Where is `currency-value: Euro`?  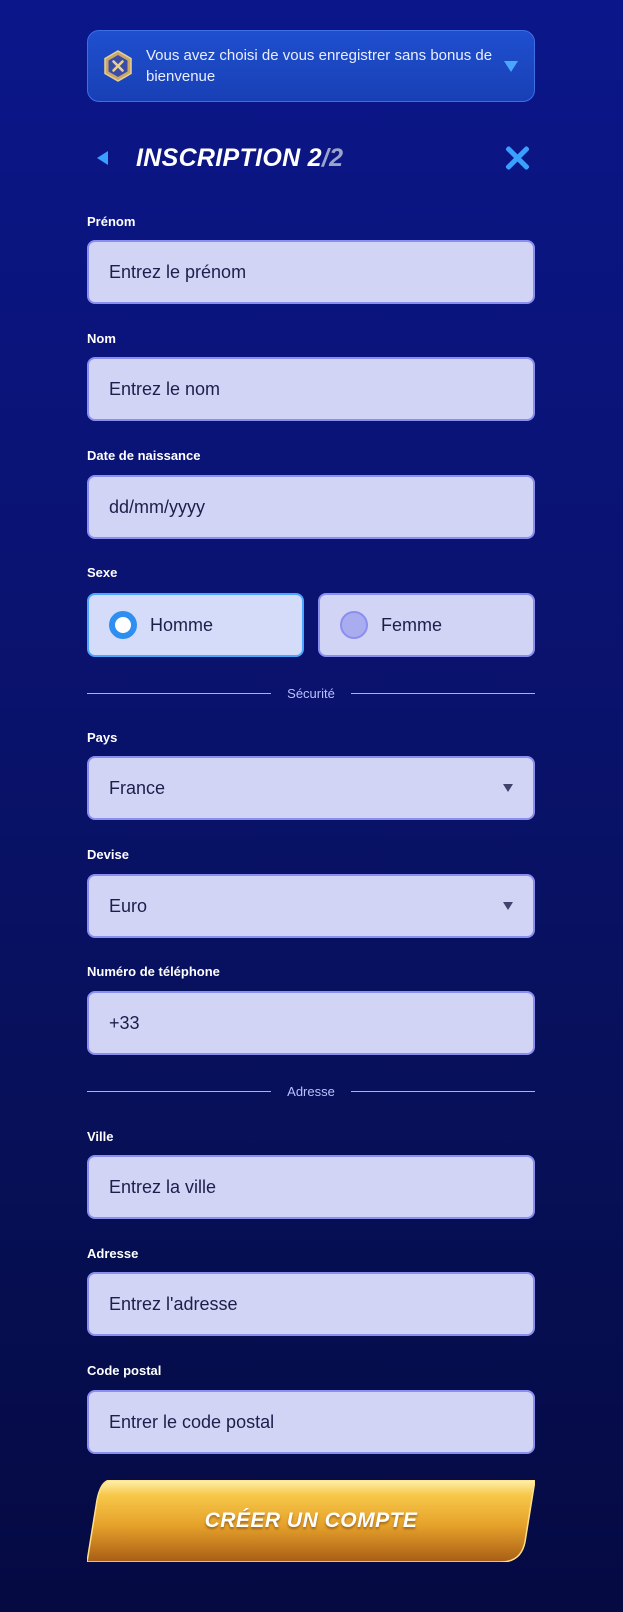 currency-value: Euro is located at coordinates (128, 905).